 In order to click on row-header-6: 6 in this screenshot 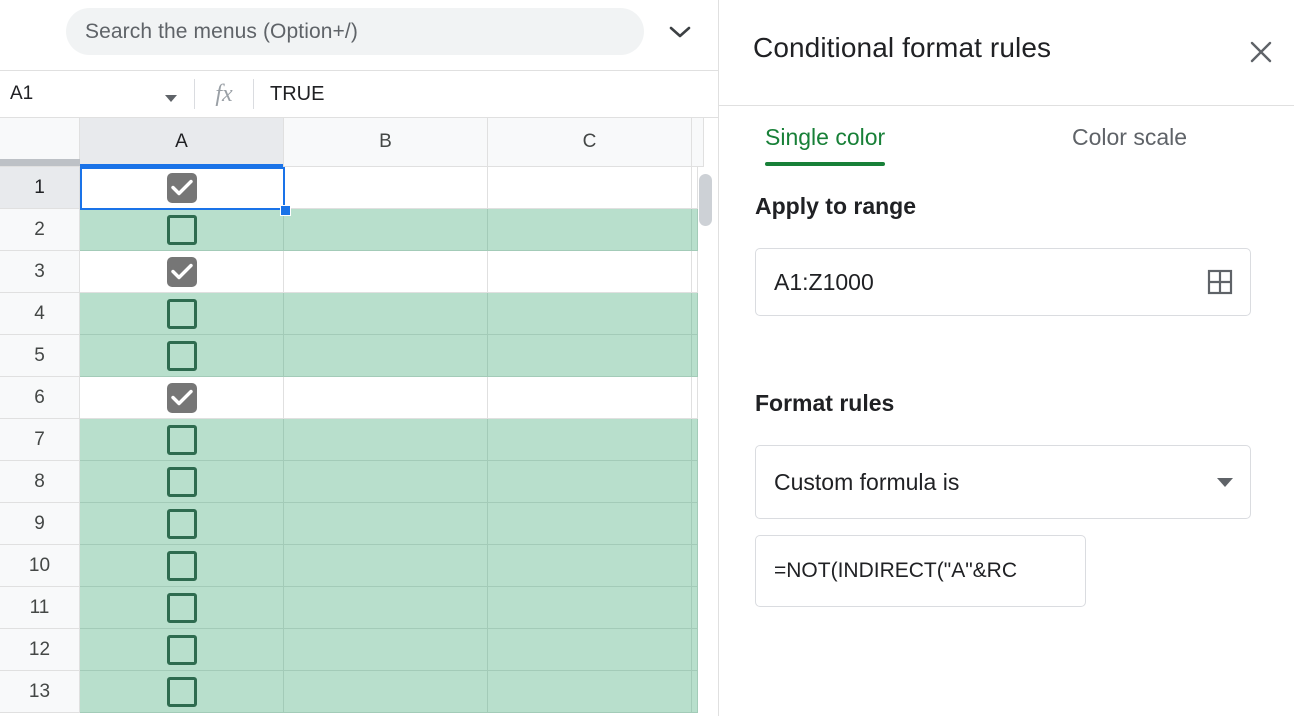, I will do `click(40, 398)`.